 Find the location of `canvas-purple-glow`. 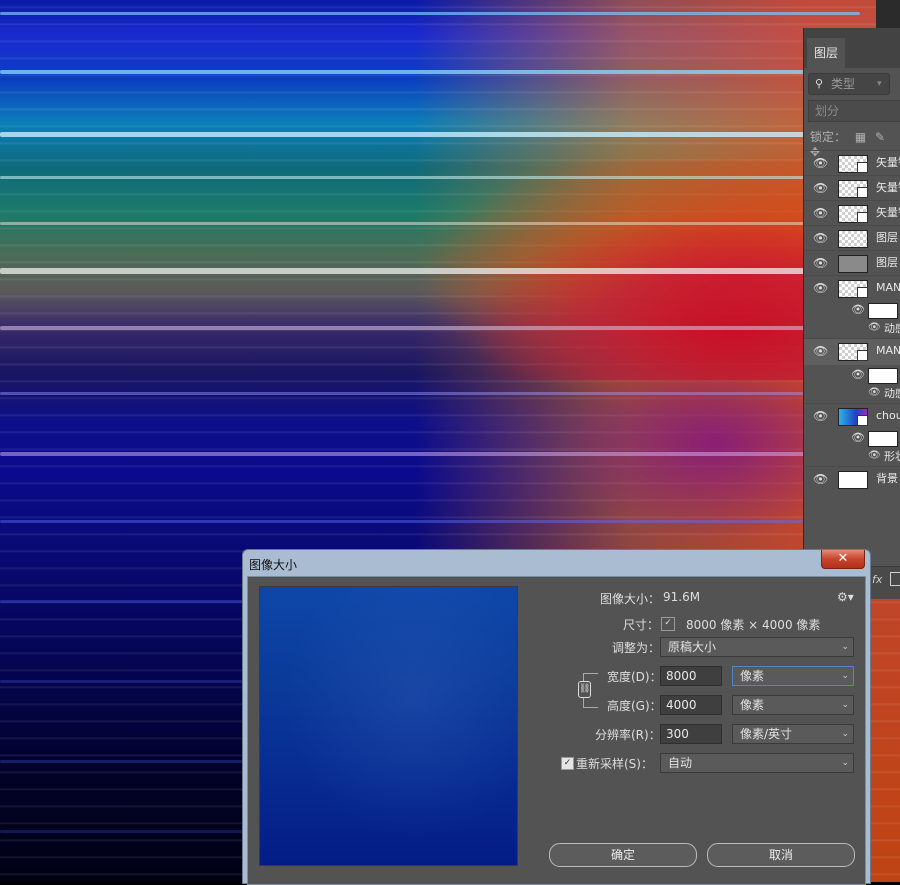

canvas-purple-glow is located at coordinates (690, 460).